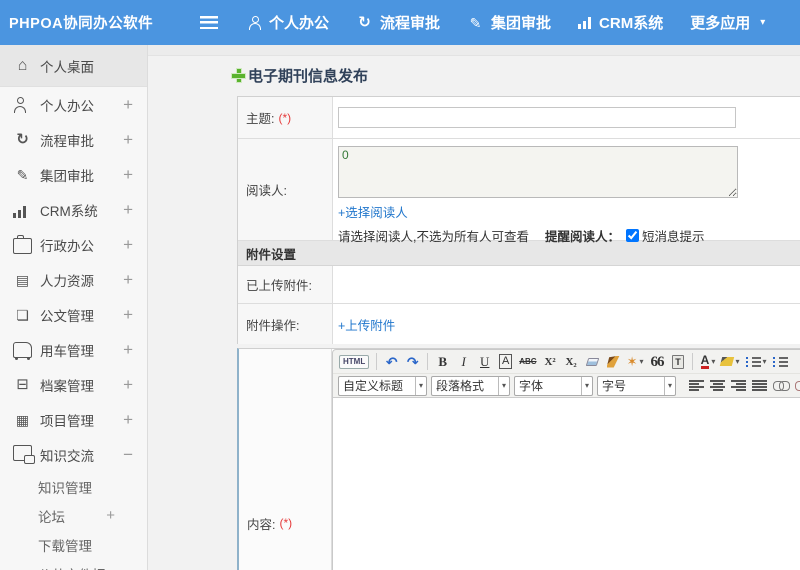 This screenshot has height=570, width=800. Describe the element at coordinates (730, 362) in the screenshot. I see `highlight-color-button: ▾` at that location.